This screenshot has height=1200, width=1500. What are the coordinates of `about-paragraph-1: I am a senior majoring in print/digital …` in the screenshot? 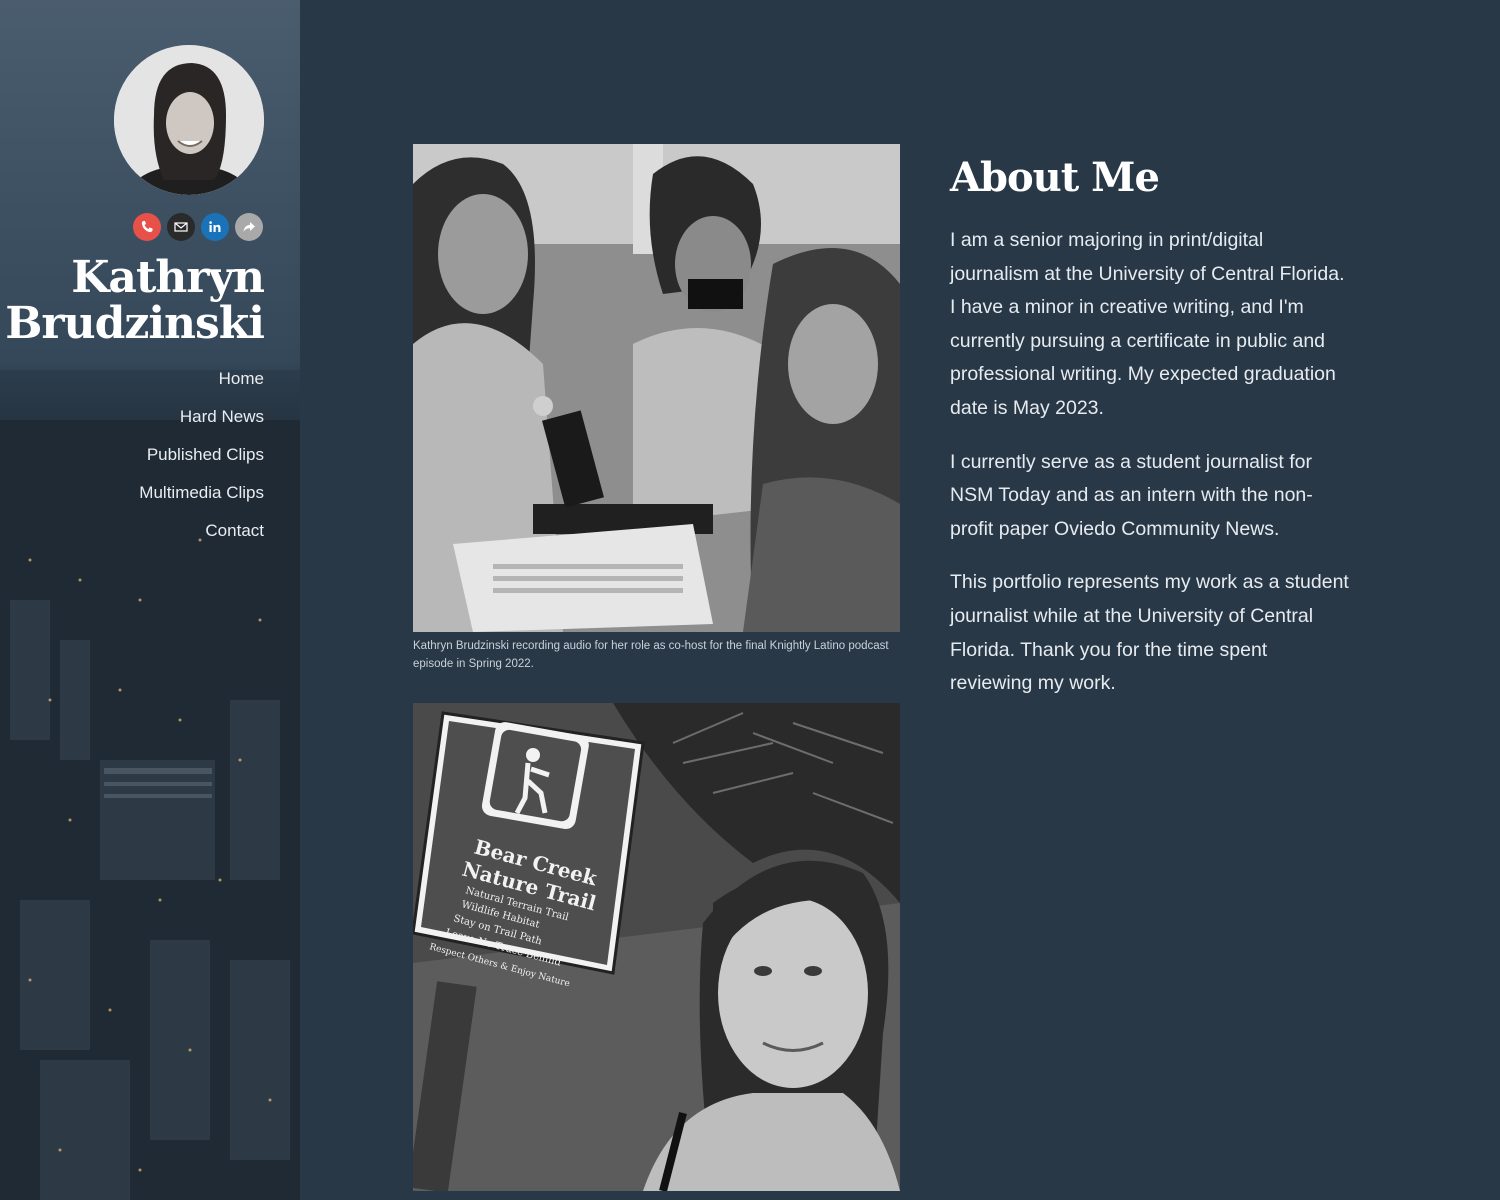 It's located at (1147, 324).